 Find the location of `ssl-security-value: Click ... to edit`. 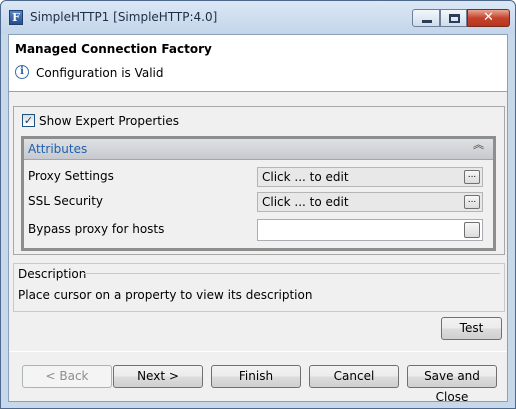

ssl-security-value: Click ... to edit is located at coordinates (305, 202).